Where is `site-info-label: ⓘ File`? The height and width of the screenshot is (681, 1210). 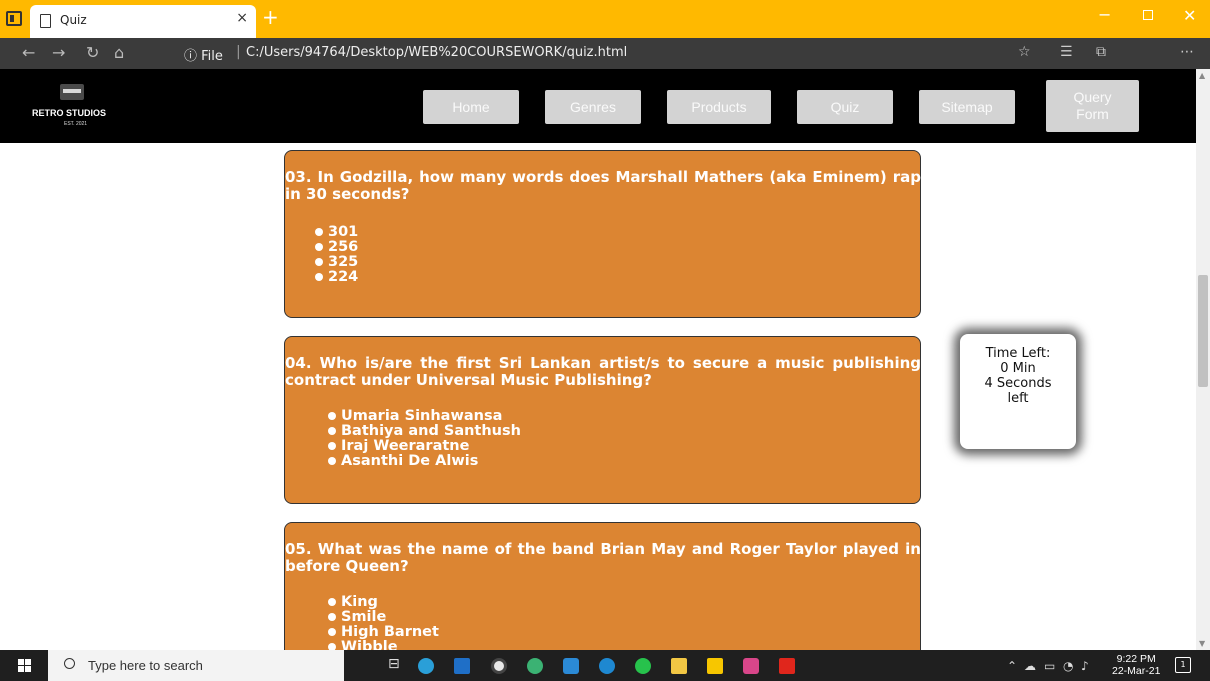
site-info-label: ⓘ File is located at coordinates (203, 54).